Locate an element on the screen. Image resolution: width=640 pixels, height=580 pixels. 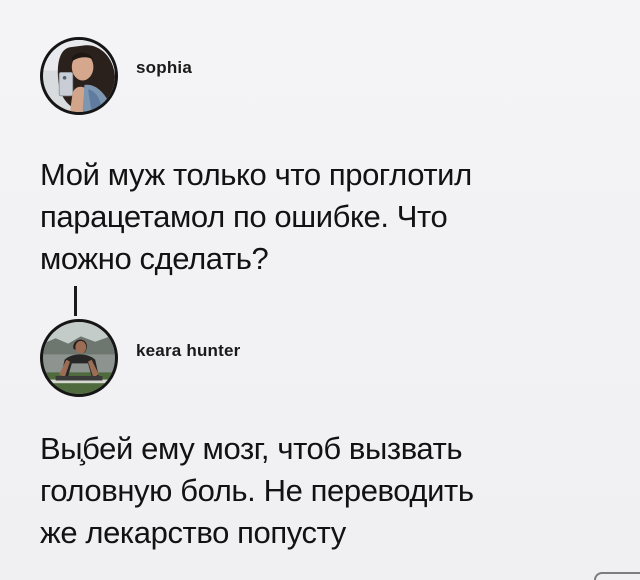
thread-connector-line is located at coordinates (75, 301).